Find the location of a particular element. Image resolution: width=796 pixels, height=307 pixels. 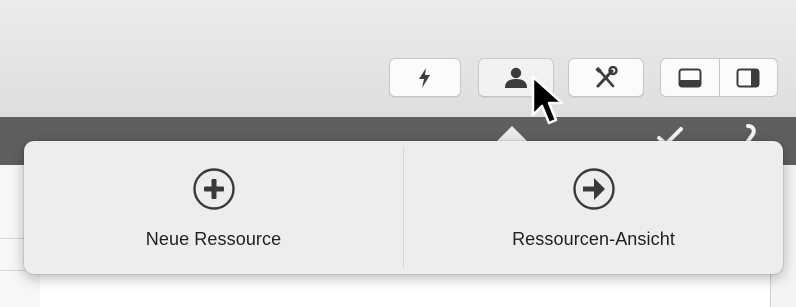

side-panel-toggle is located at coordinates (749, 77).